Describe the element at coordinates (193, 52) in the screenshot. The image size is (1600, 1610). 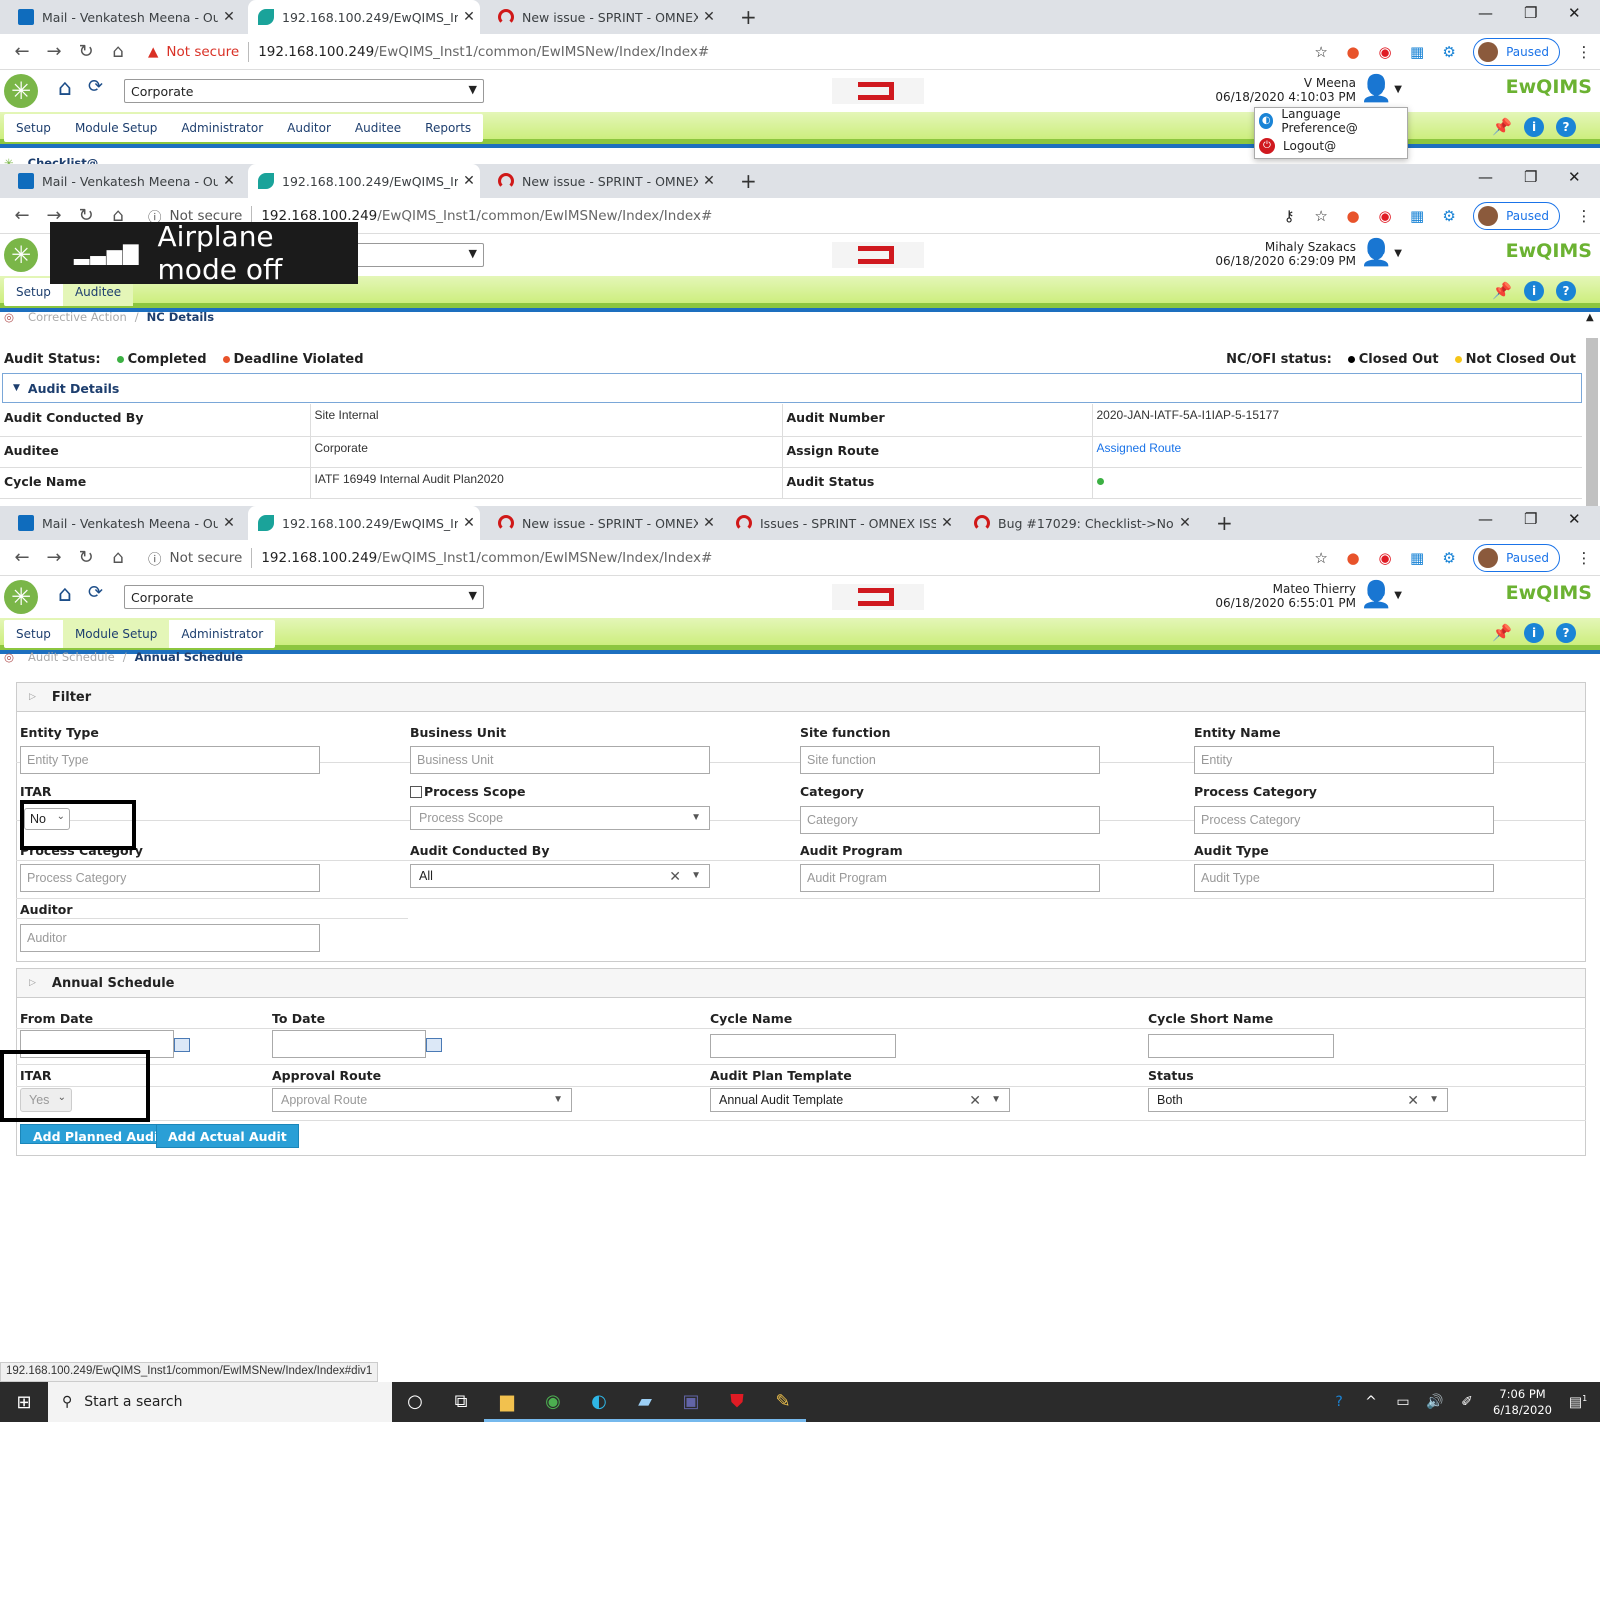
I see `not-secure-warning: ▲ Not secure` at that location.